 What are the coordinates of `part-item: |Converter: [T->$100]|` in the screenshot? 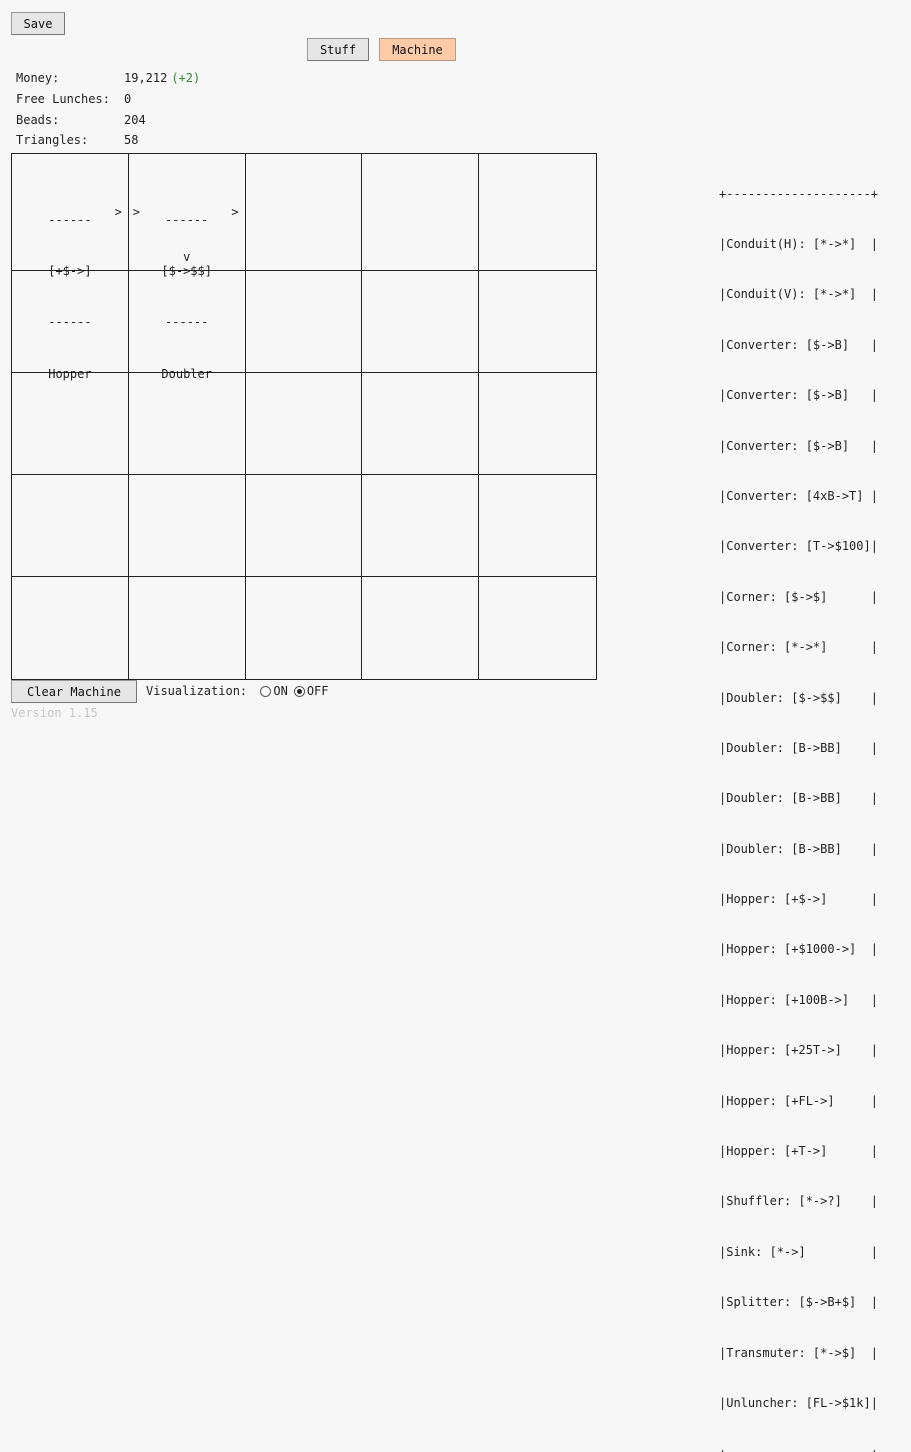 It's located at (798, 546).